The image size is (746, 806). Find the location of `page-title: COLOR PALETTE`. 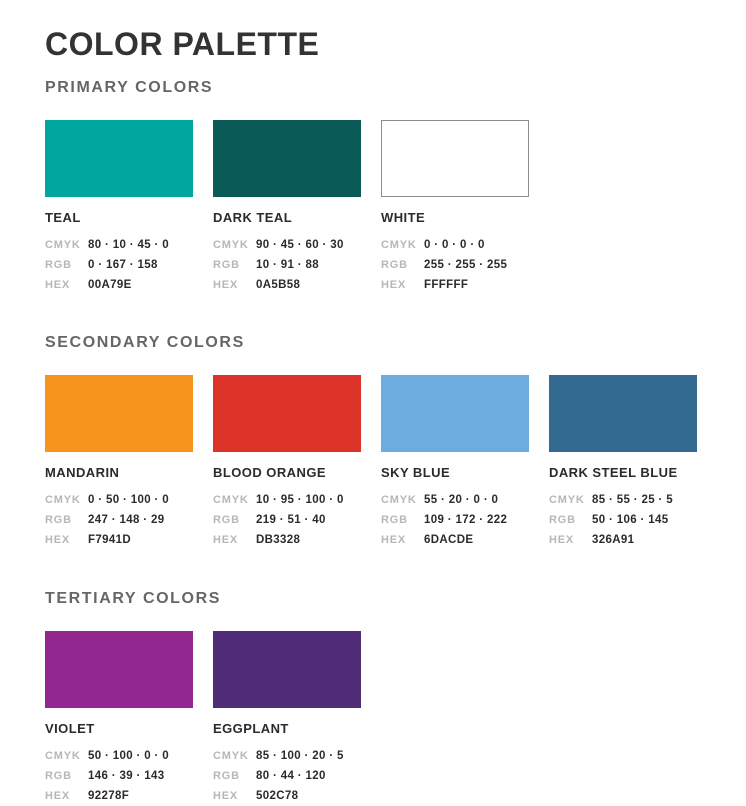

page-title: COLOR PALETTE is located at coordinates (182, 44).